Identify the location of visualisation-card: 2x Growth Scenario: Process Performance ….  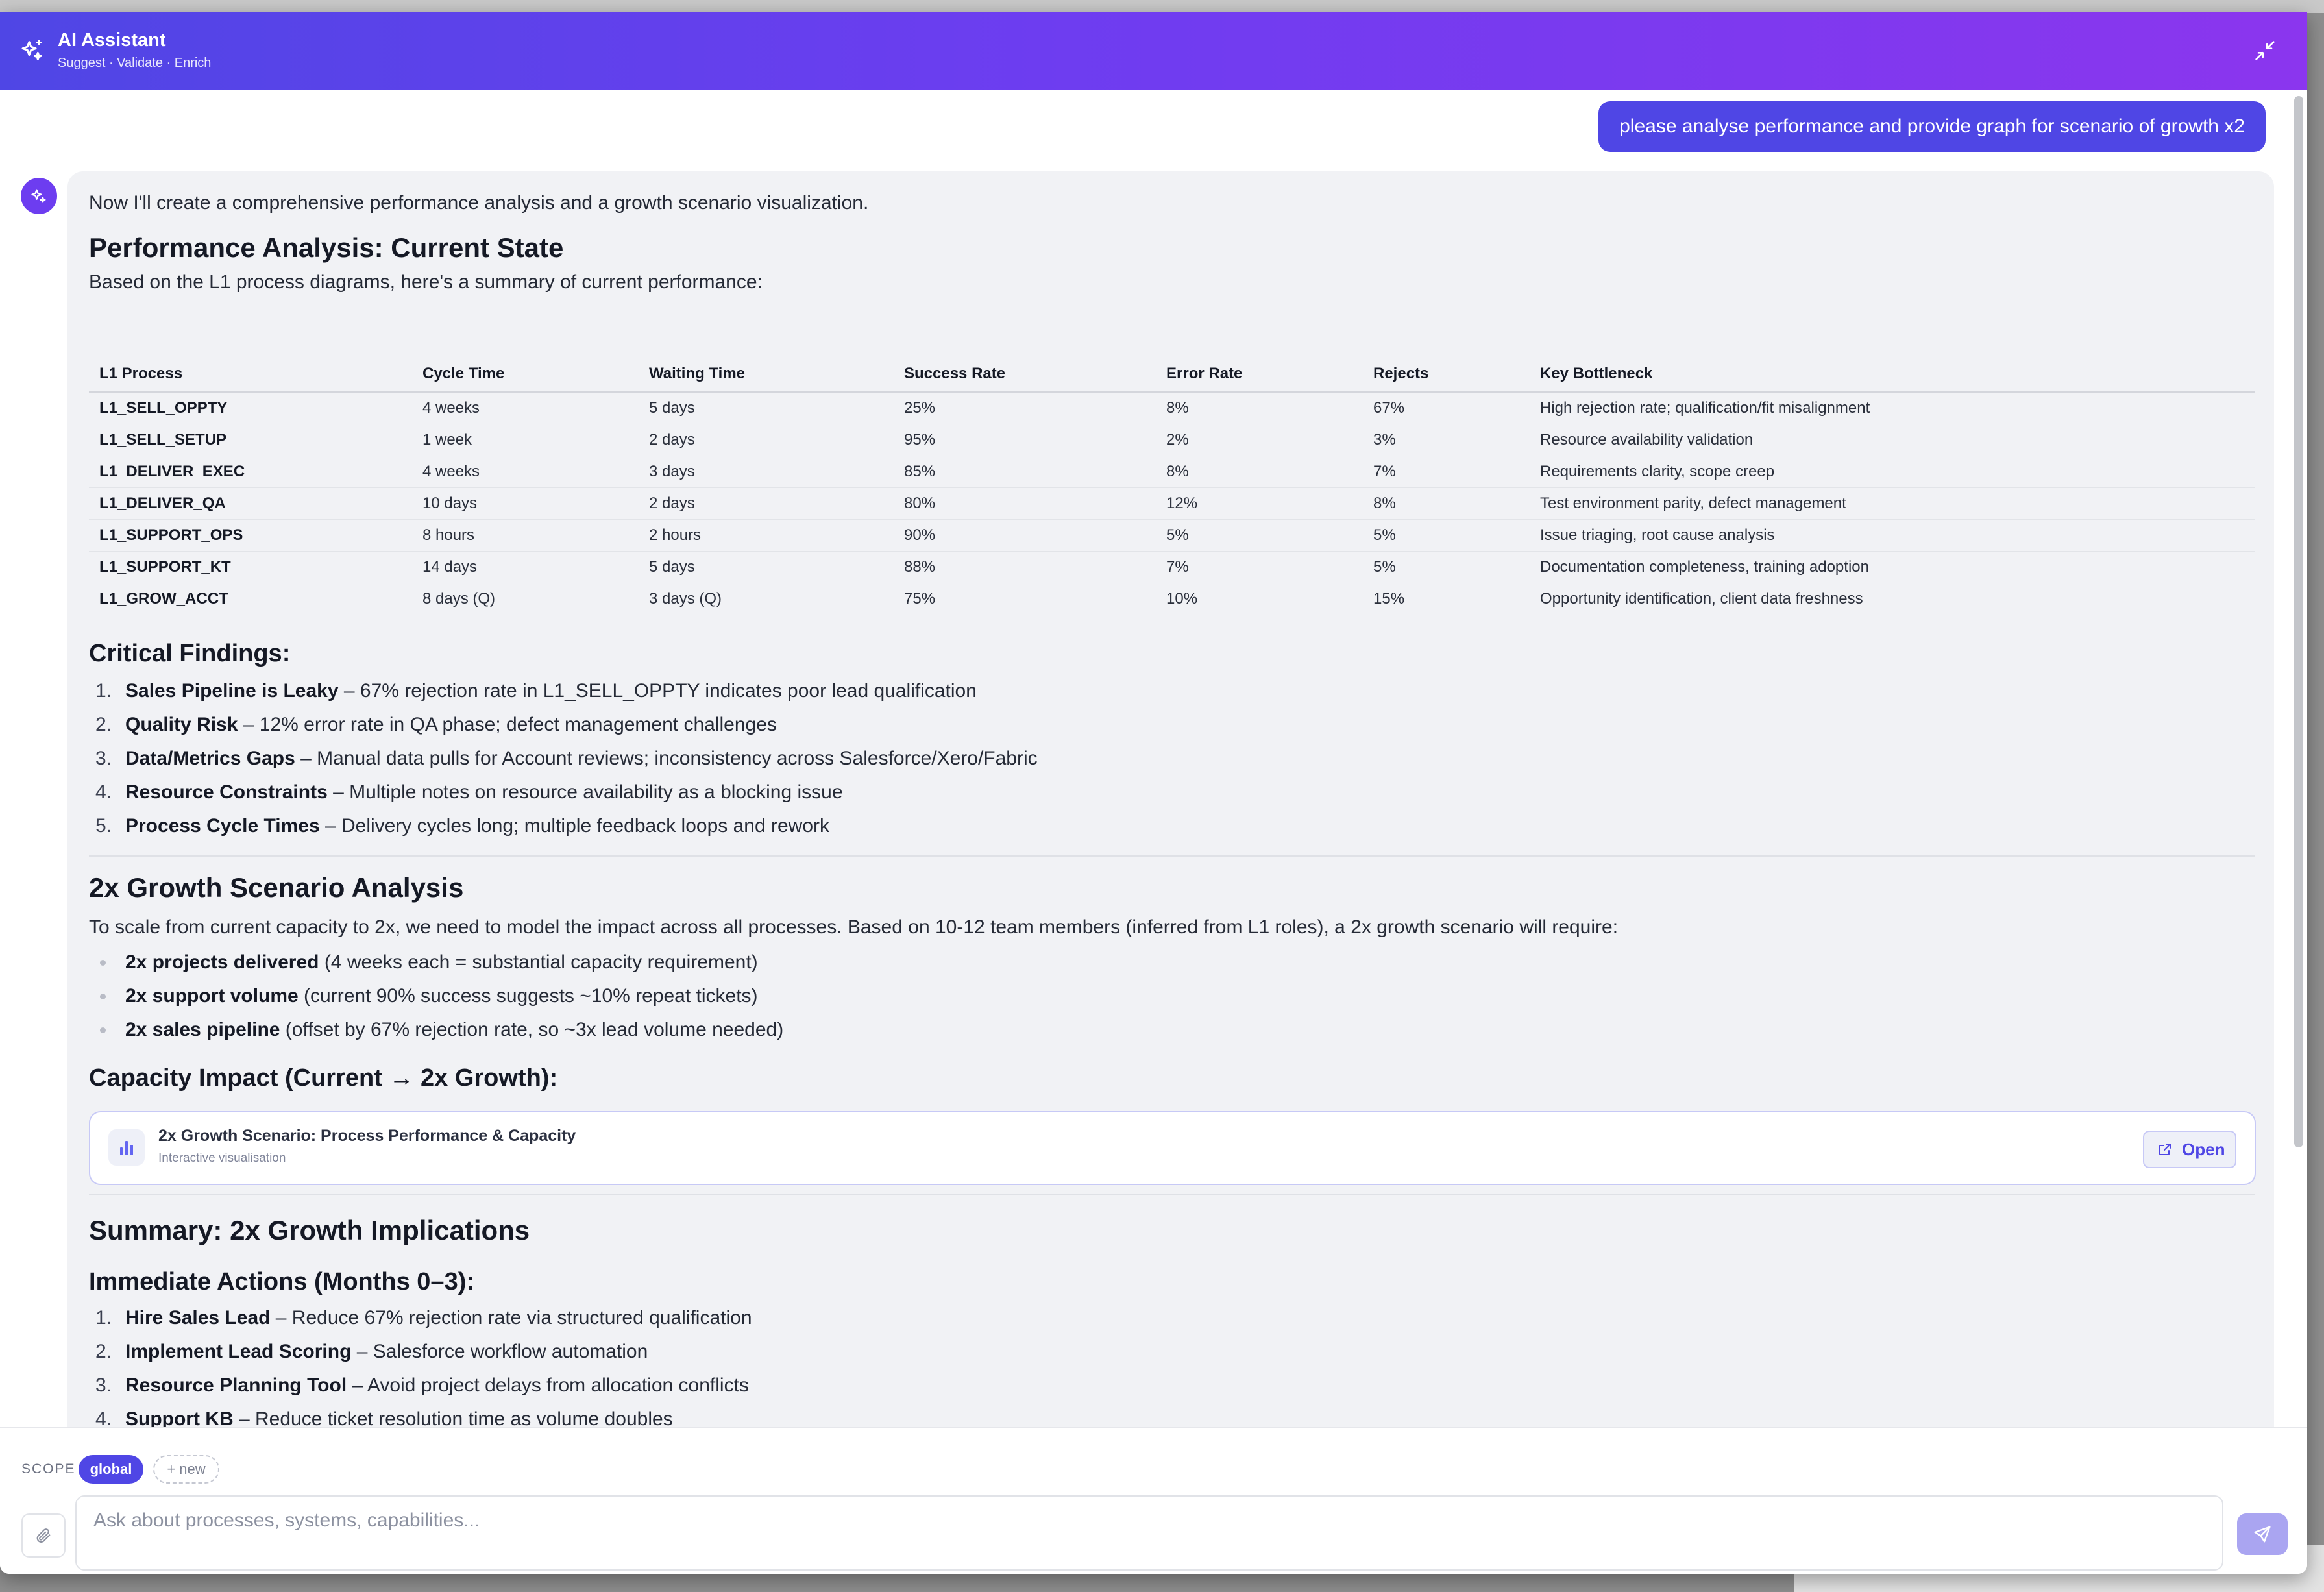
(1172, 1148).